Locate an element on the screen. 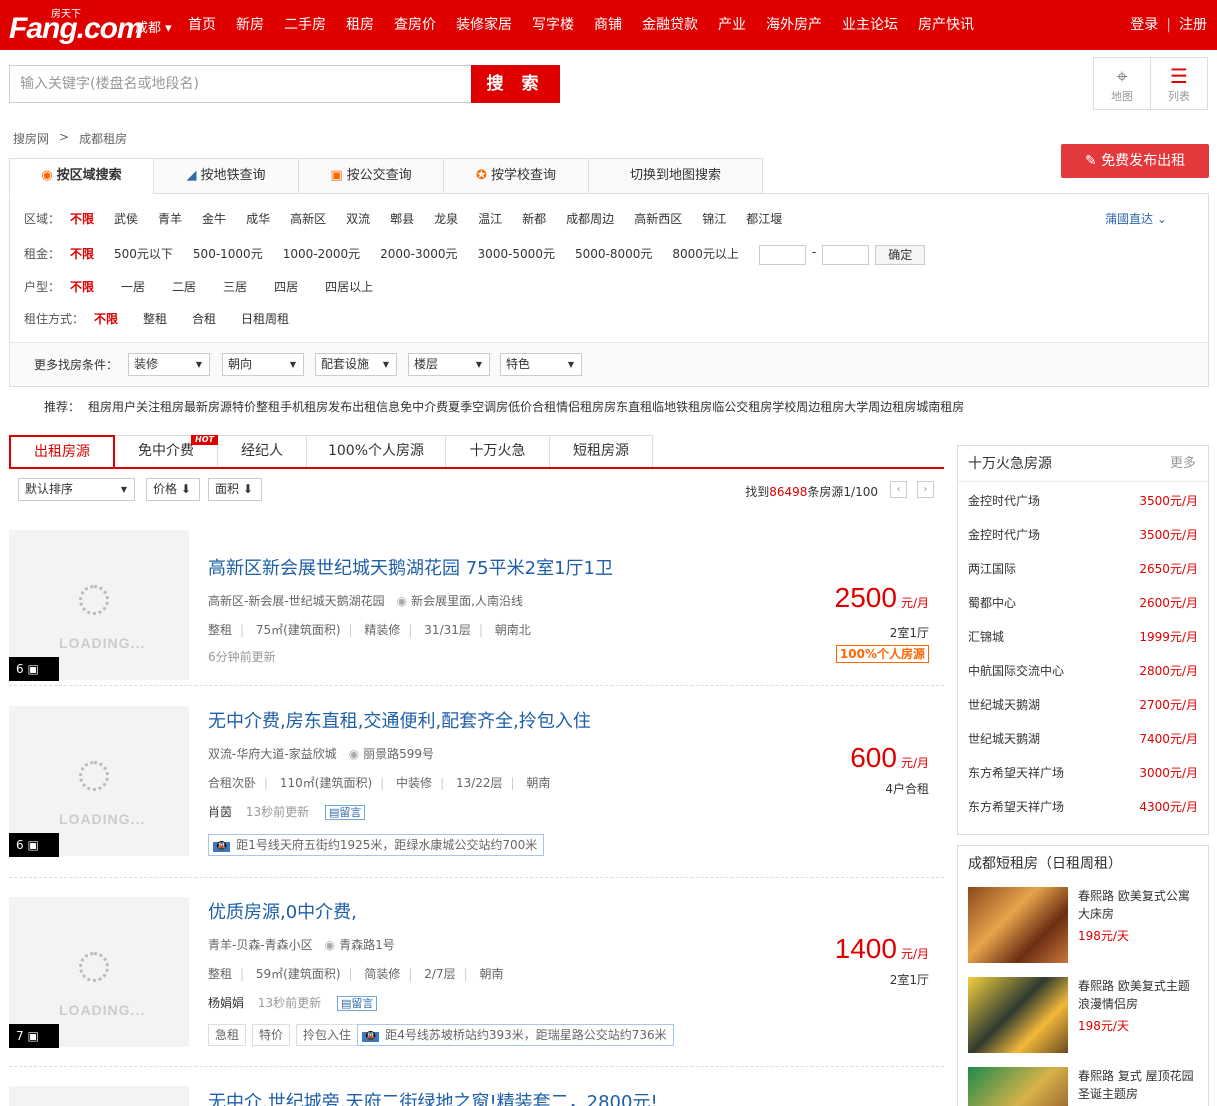 The height and width of the screenshot is (1106, 1217). recommend-link: 发布出租信息 is located at coordinates (364, 406).